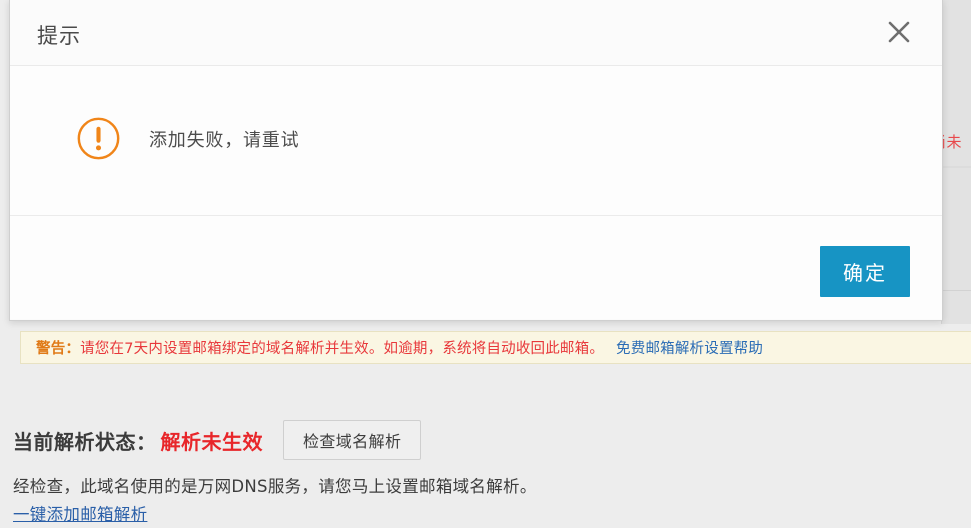 Image resolution: width=971 pixels, height=528 pixels. Describe the element at coordinates (476, 33) in the screenshot. I see `dialog-header: 提示` at that location.